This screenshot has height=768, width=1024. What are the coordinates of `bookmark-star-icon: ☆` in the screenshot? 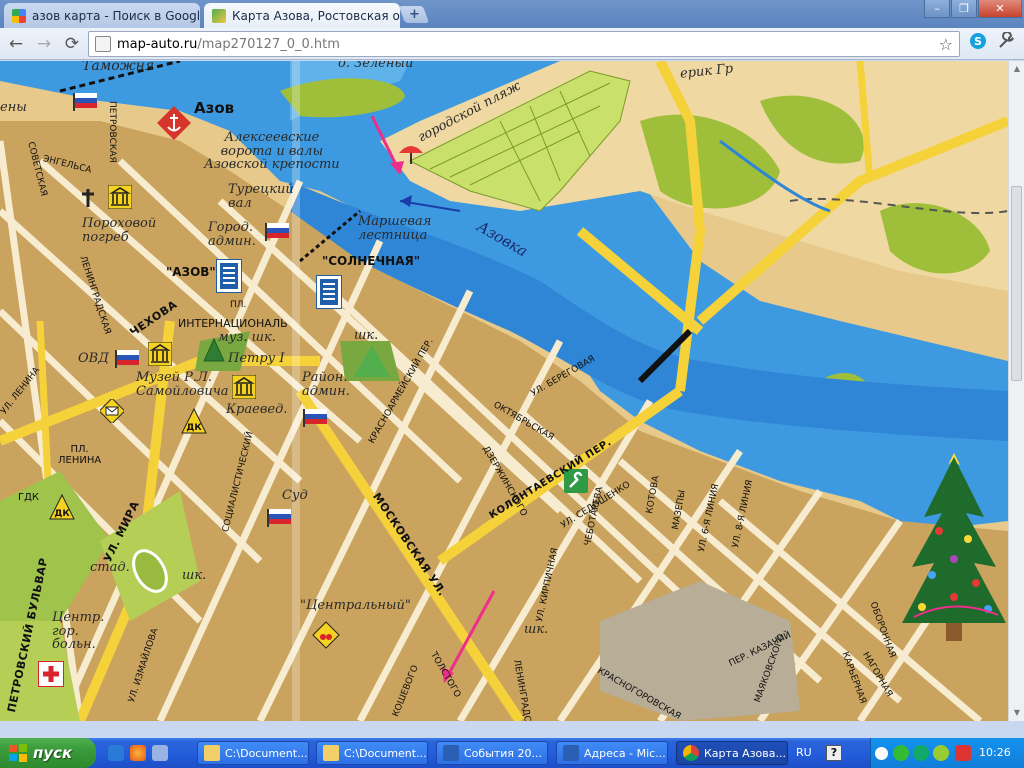 It's located at (946, 44).